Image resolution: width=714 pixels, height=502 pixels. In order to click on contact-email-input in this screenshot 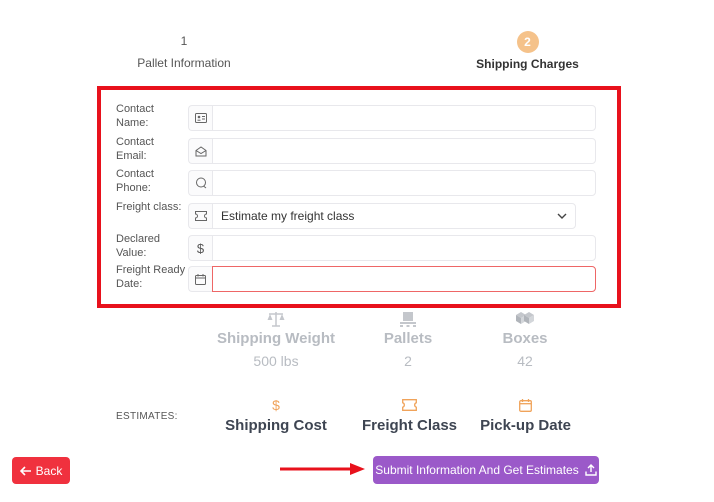, I will do `click(404, 151)`.